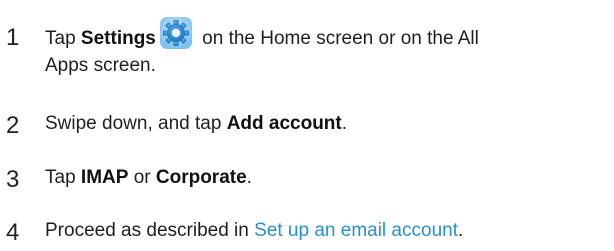 This screenshot has height=251, width=614. I want to click on step-text-pre: Swipe down, and tap, so click(136, 123).